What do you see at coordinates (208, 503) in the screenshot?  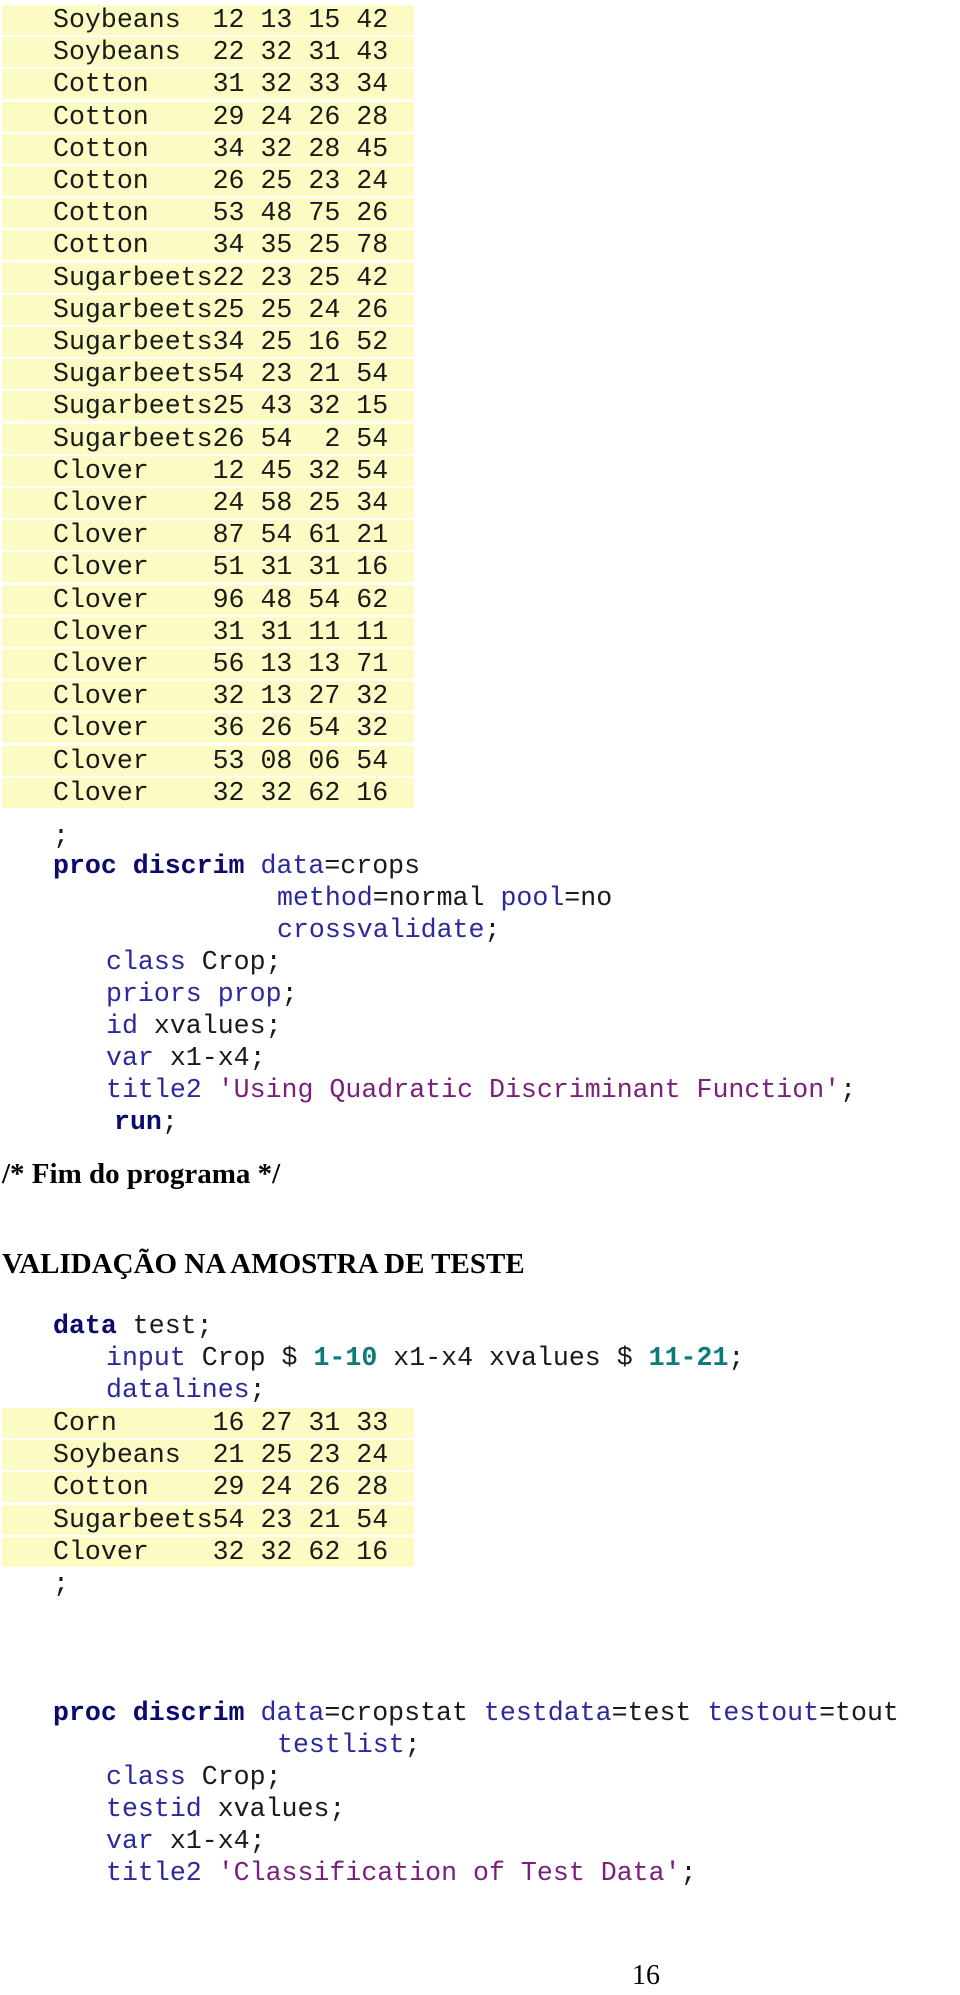 I see `data-row: Clover 24 58 25 34` at bounding box center [208, 503].